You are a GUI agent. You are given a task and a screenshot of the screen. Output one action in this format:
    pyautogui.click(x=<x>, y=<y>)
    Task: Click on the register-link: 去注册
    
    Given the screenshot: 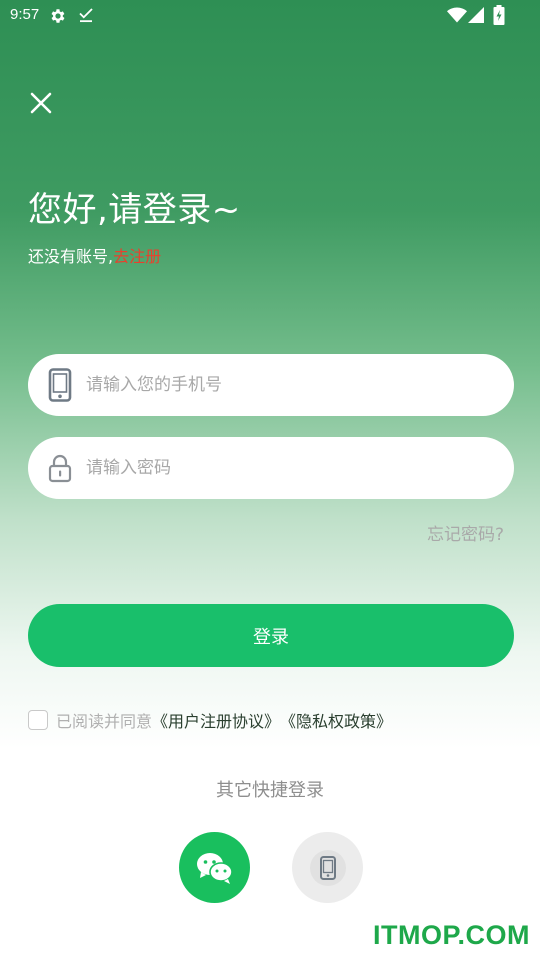 What is the action you would take?
    pyautogui.click(x=137, y=256)
    